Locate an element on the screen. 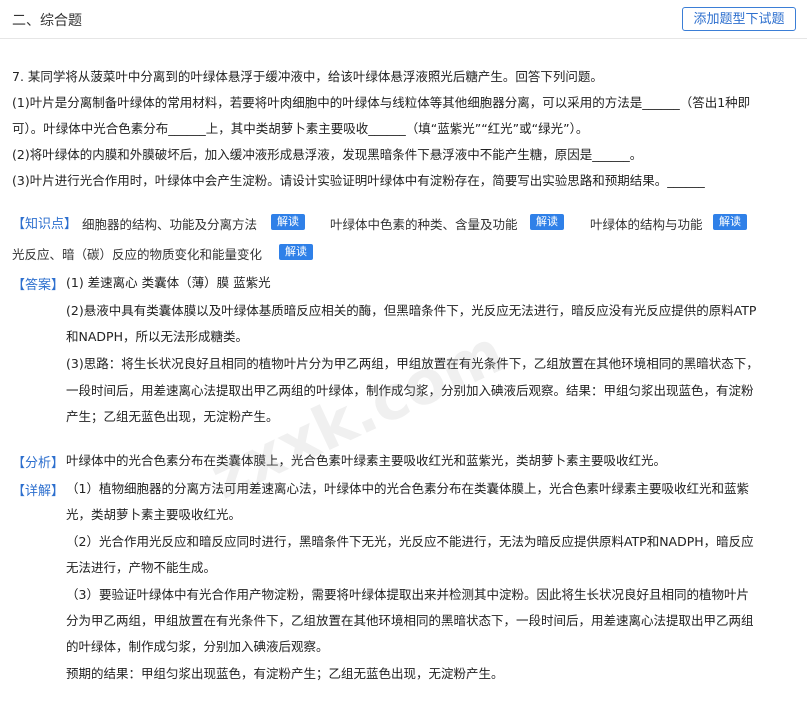  knowledge-item: 光反应、暗（碳）反应的物质变化和能量变化 is located at coordinates (137, 253).